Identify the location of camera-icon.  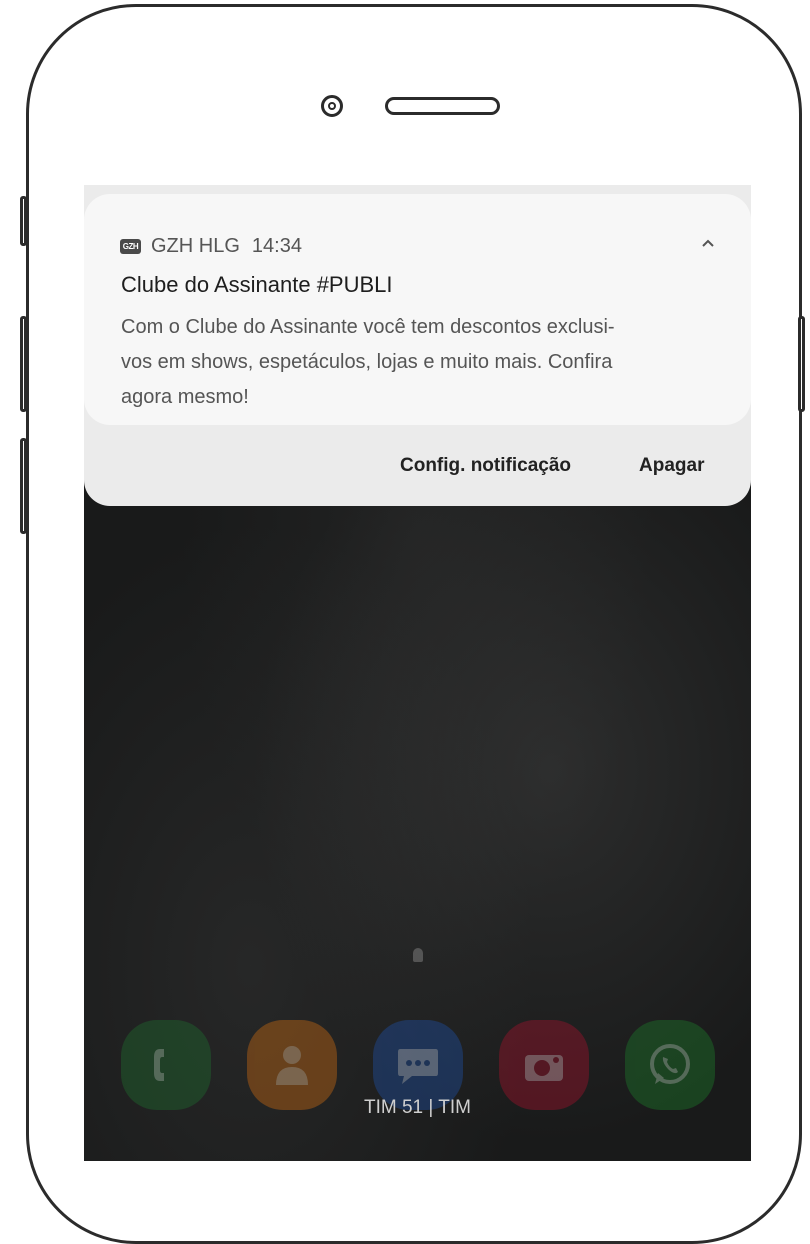
(544, 1068).